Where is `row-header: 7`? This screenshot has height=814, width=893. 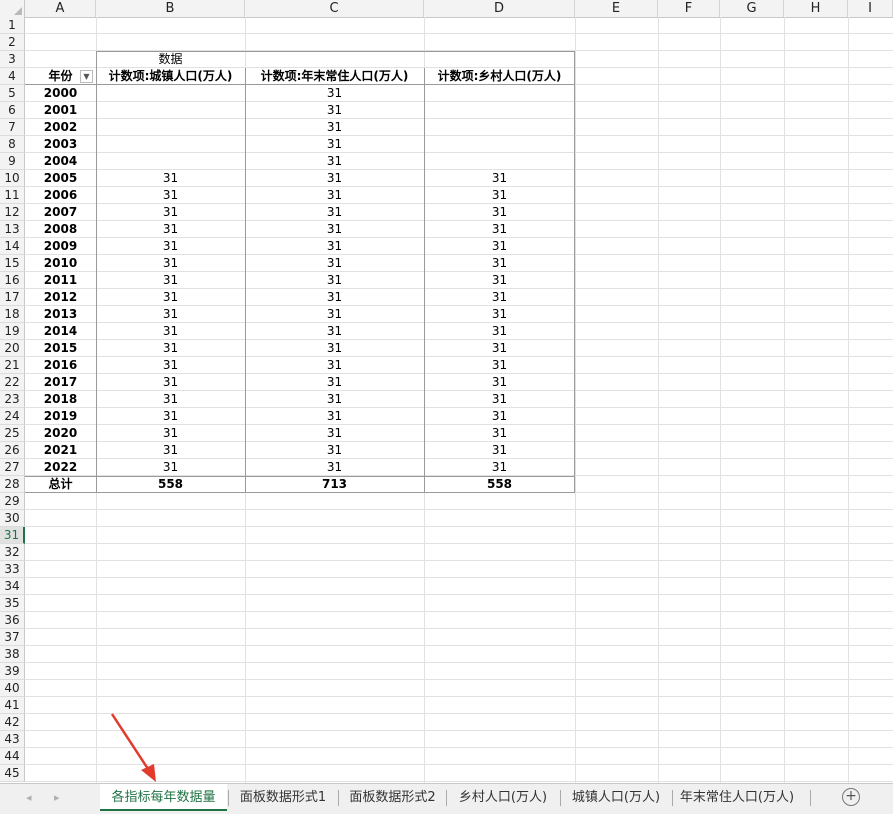
row-header: 7 is located at coordinates (12, 127).